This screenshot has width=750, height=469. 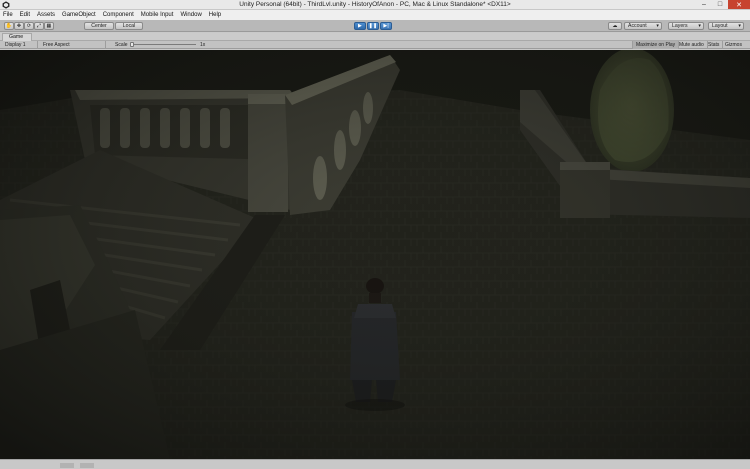 What do you see at coordinates (680, 26) in the screenshot?
I see `layers-label: Layers` at bounding box center [680, 26].